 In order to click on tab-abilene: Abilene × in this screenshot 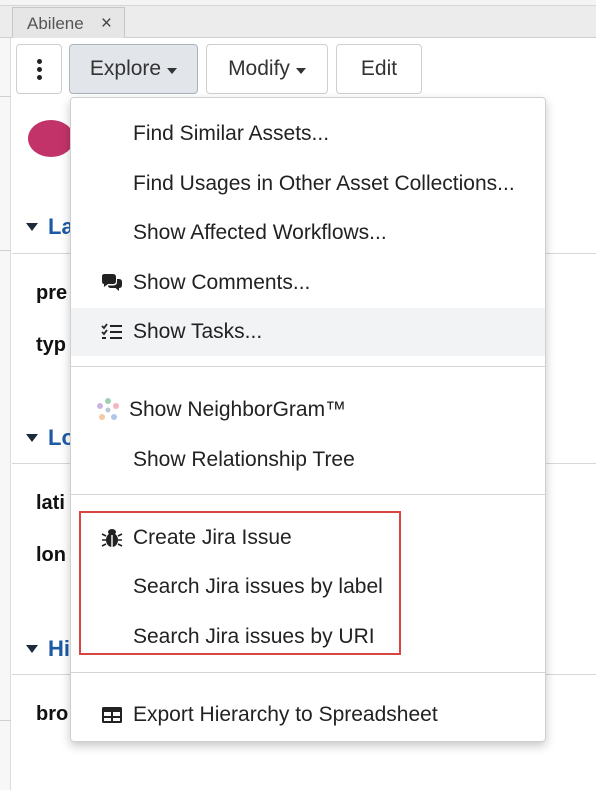, I will do `click(68, 23)`.